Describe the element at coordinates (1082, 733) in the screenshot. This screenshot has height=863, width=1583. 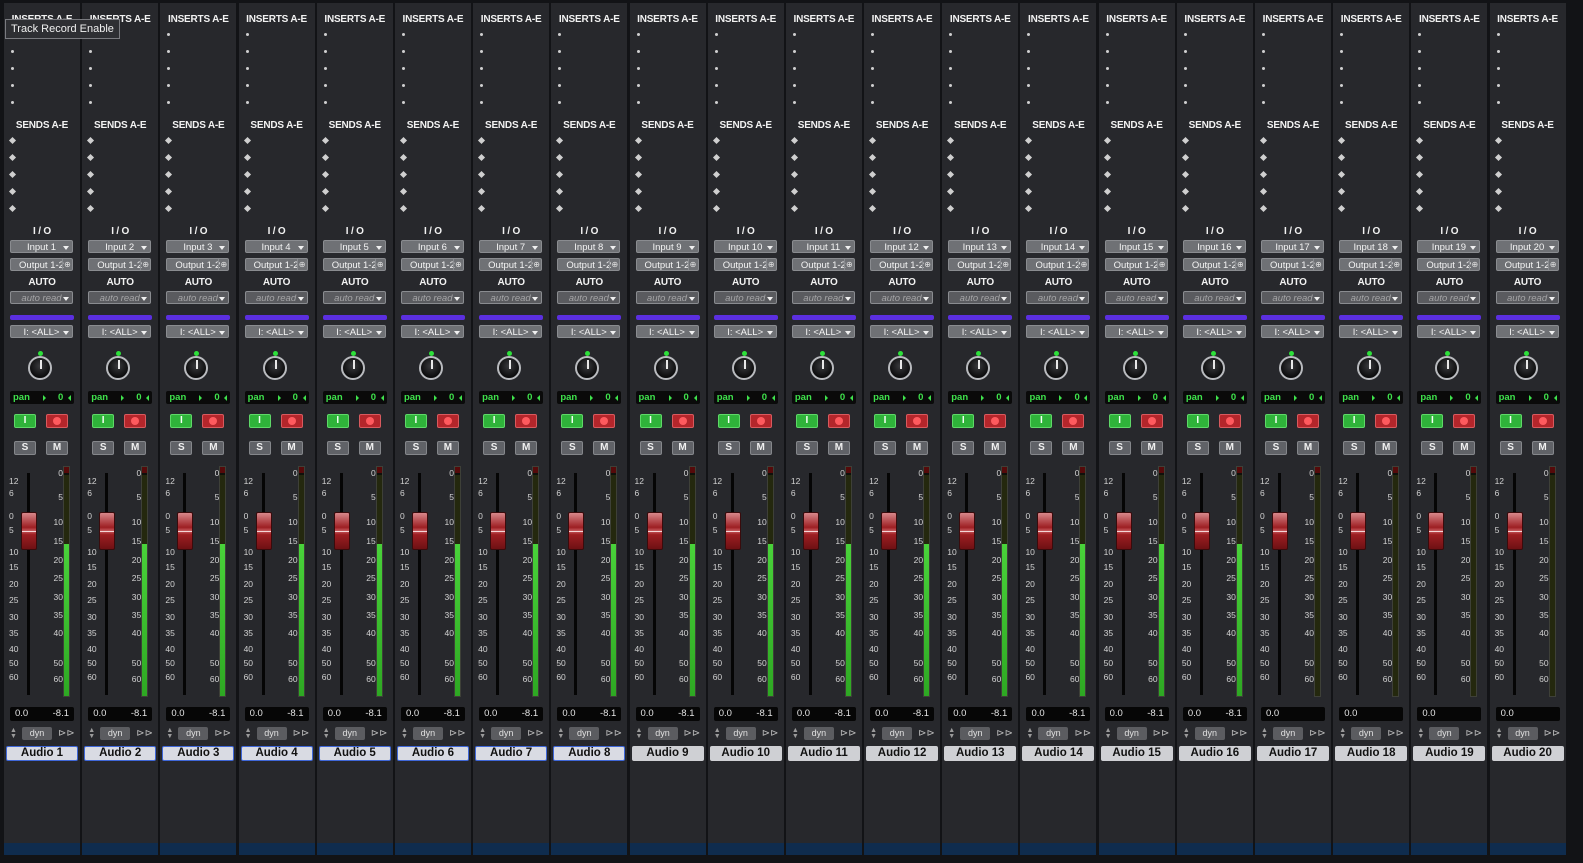
I see `waveform-icon: ⊳⊳` at that location.